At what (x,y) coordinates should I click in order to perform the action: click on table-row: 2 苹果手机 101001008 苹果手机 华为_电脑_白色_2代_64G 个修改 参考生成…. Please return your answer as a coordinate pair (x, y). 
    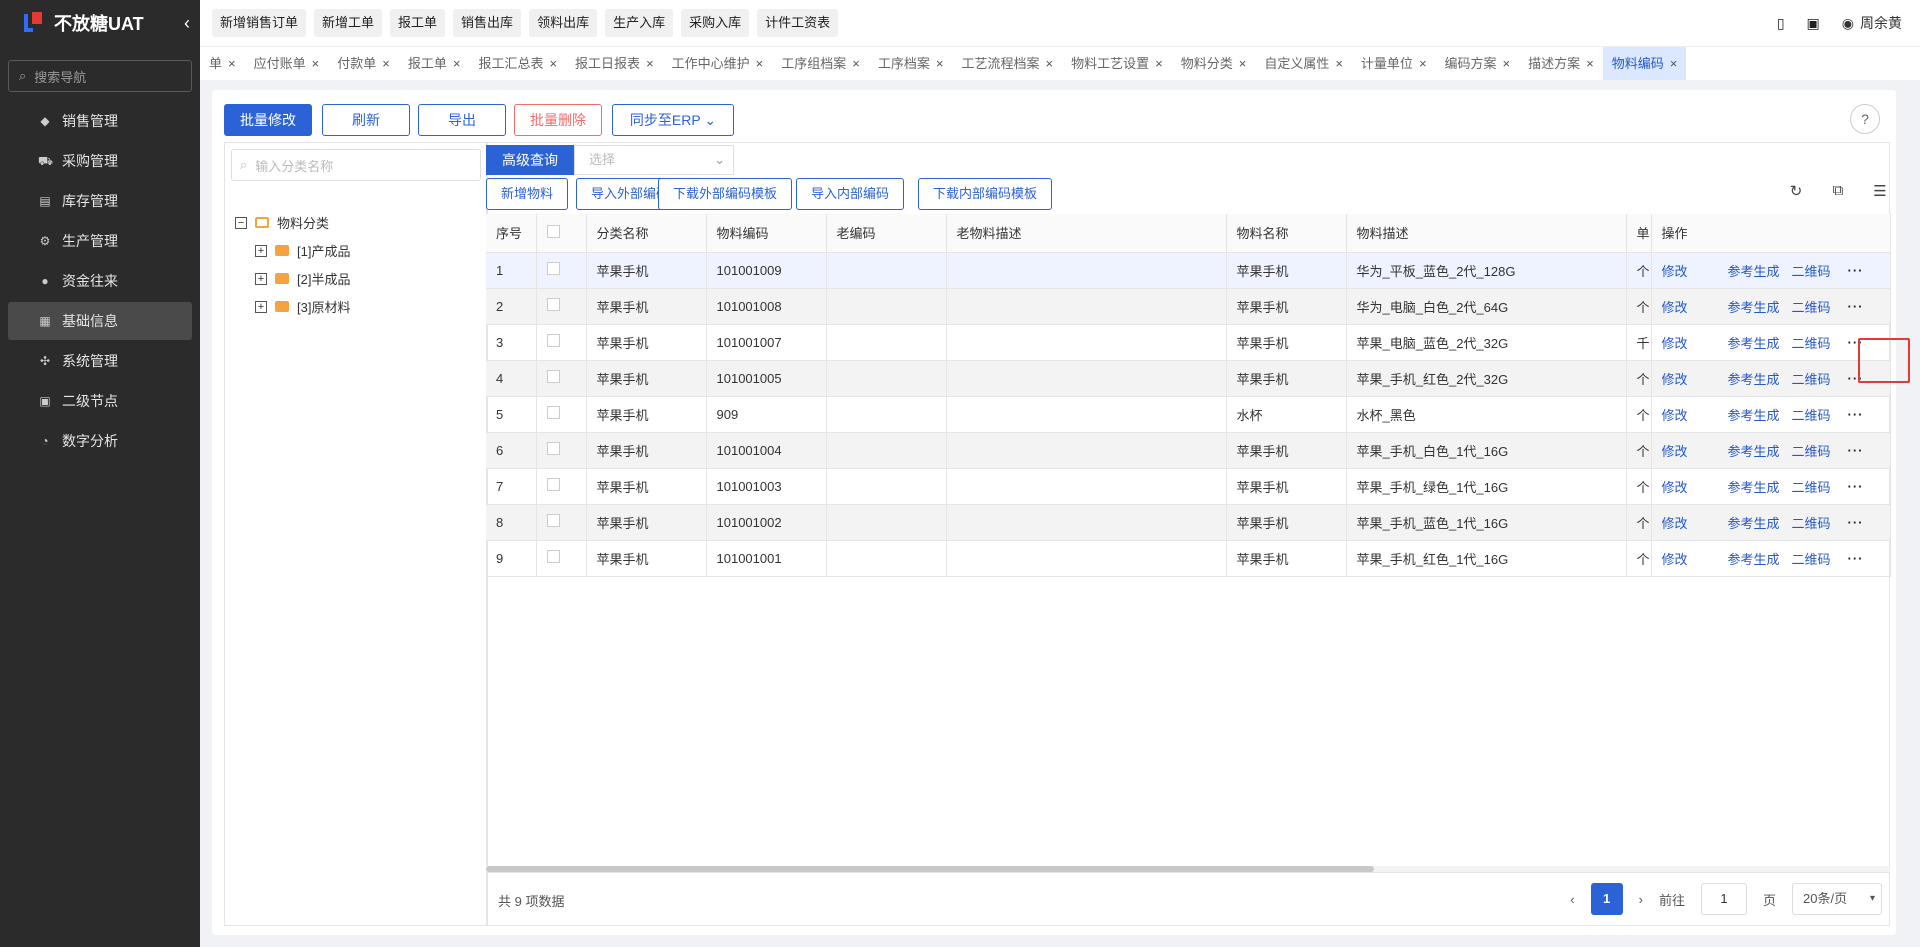
    Looking at the image, I should click on (1188, 306).